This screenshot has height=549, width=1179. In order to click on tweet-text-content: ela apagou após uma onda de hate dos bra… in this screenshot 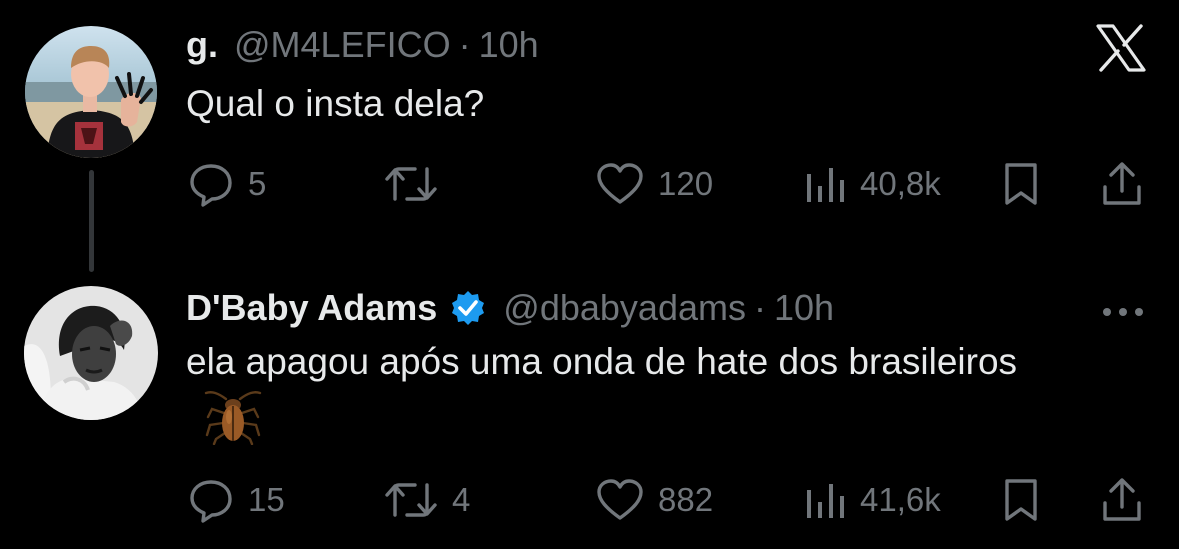, I will do `click(602, 361)`.